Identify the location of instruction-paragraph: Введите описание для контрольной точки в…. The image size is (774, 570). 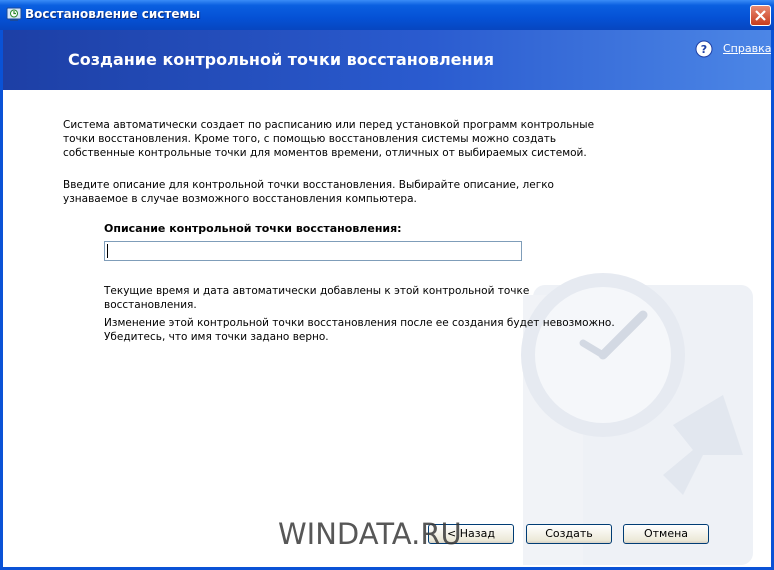
(308, 192).